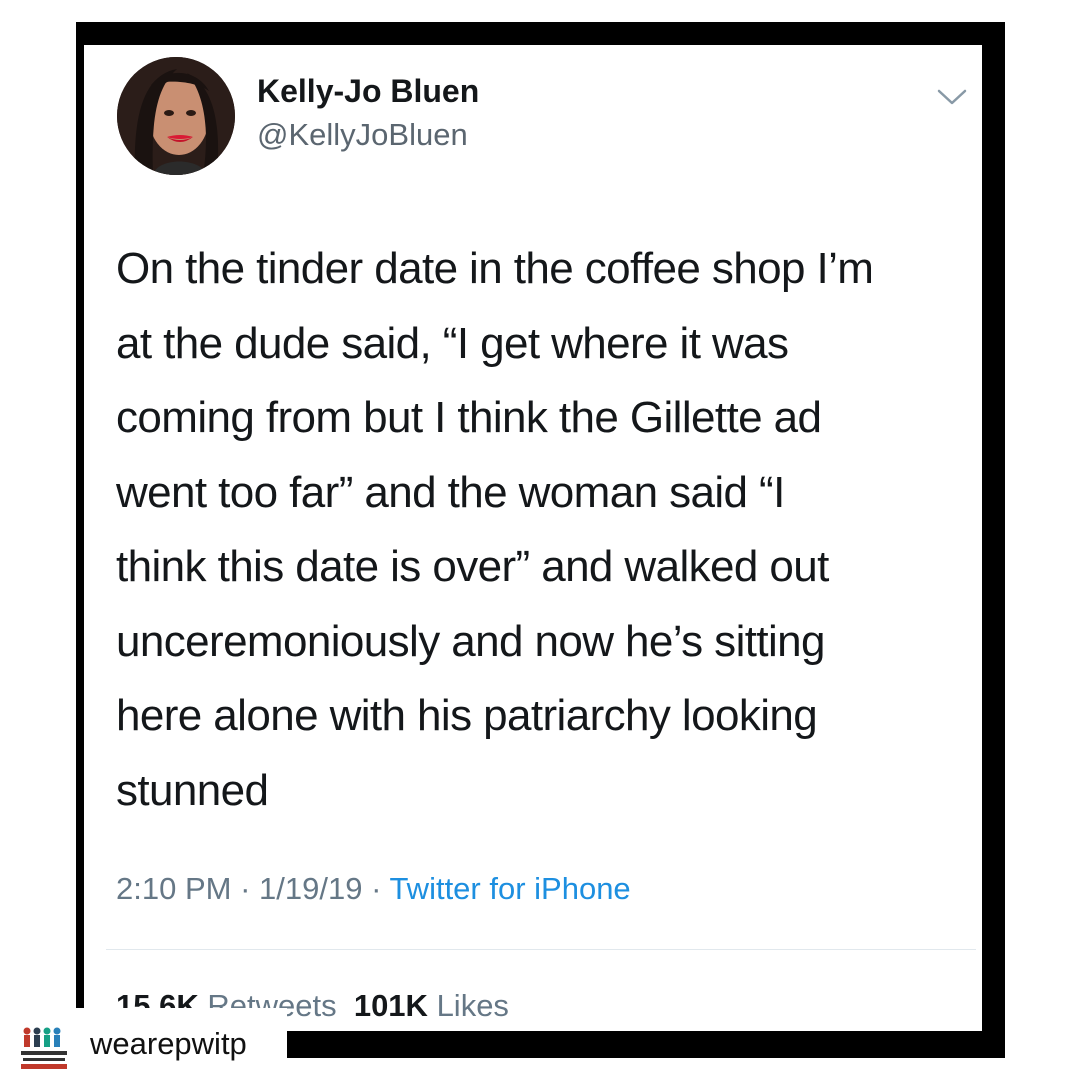 This screenshot has height=1080, width=1080. Describe the element at coordinates (952, 97) in the screenshot. I see `chevron-down-icon` at that location.